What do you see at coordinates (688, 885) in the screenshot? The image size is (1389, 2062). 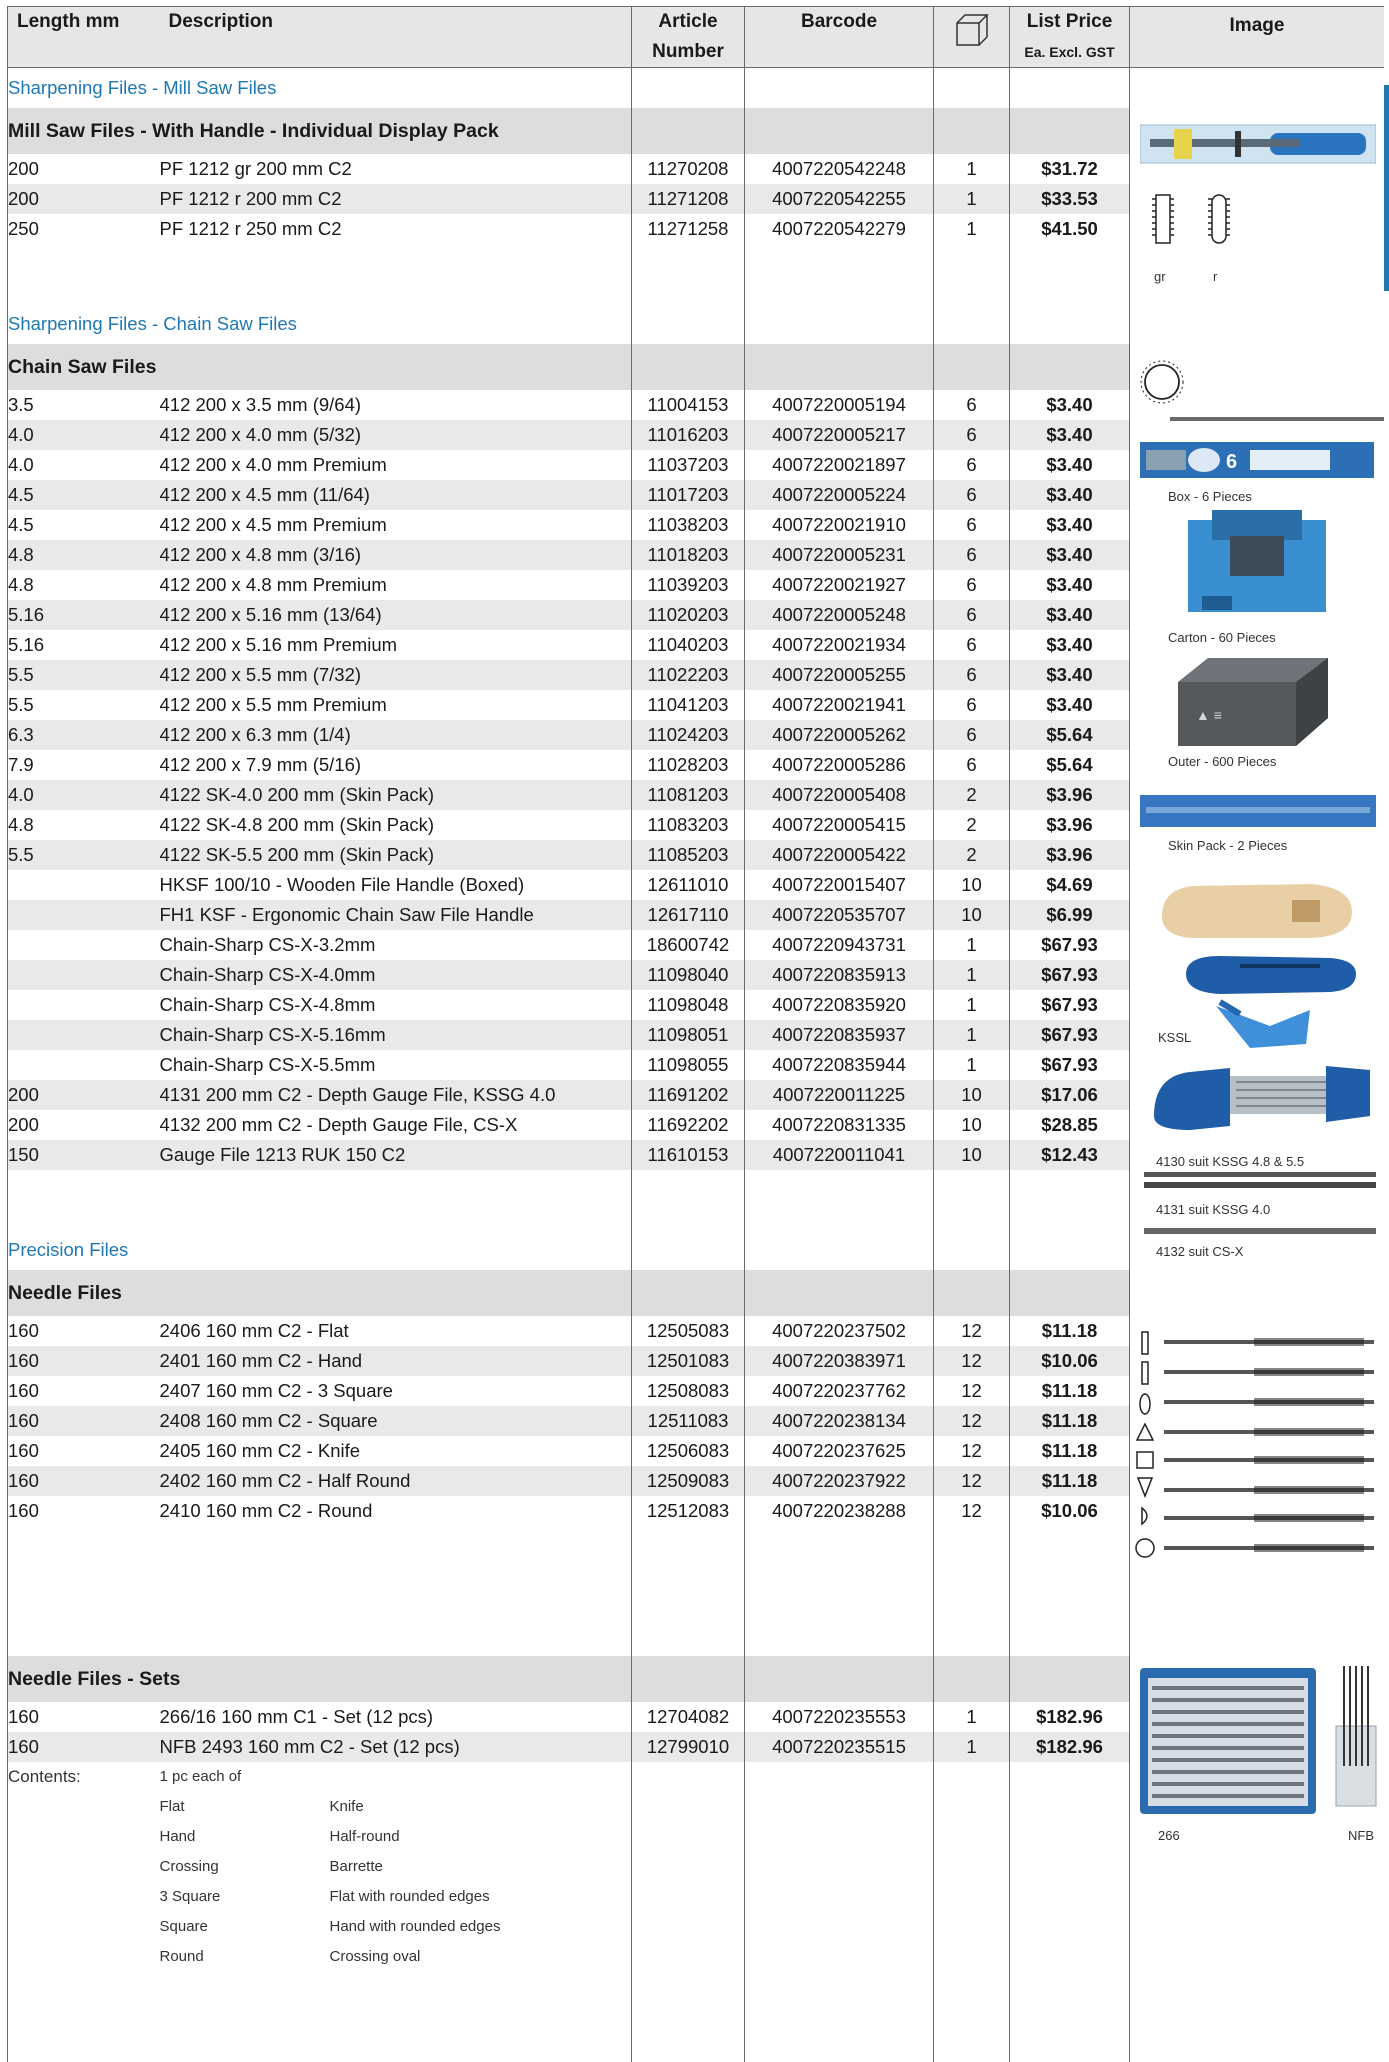 I see `cell-article-number: 12611010` at bounding box center [688, 885].